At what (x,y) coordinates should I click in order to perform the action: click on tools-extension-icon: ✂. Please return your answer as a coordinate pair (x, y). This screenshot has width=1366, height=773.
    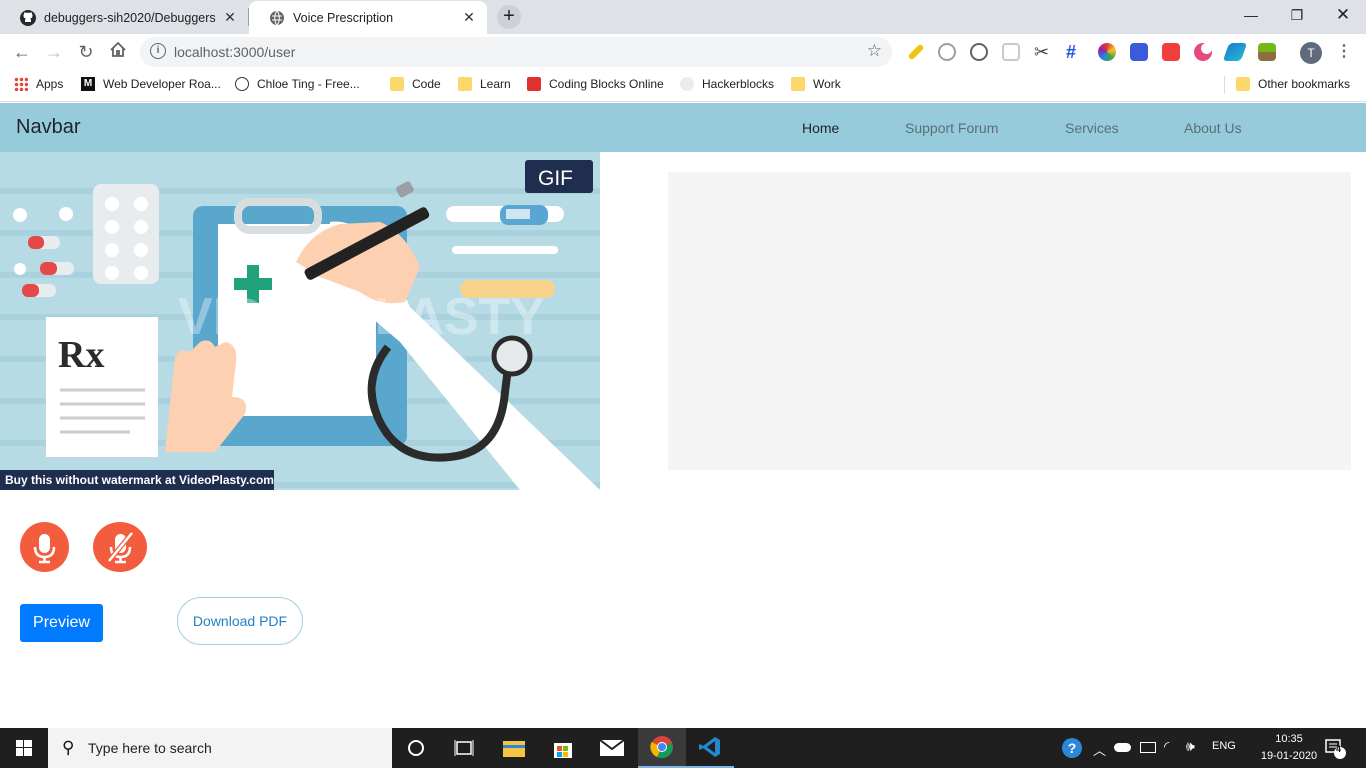
    Looking at the image, I should click on (1043, 52).